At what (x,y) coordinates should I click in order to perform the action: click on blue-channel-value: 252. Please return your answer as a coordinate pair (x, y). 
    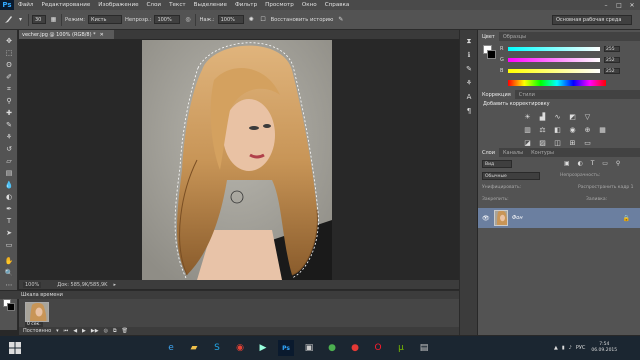
    Looking at the image, I should click on (612, 71).